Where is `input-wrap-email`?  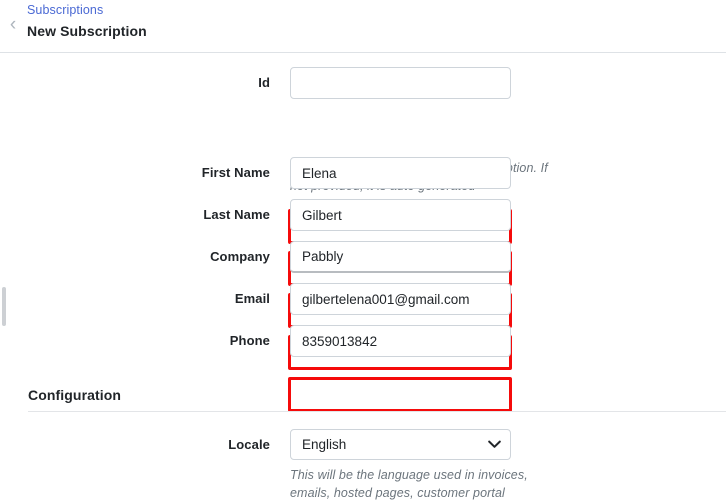
input-wrap-email is located at coordinates (400, 299).